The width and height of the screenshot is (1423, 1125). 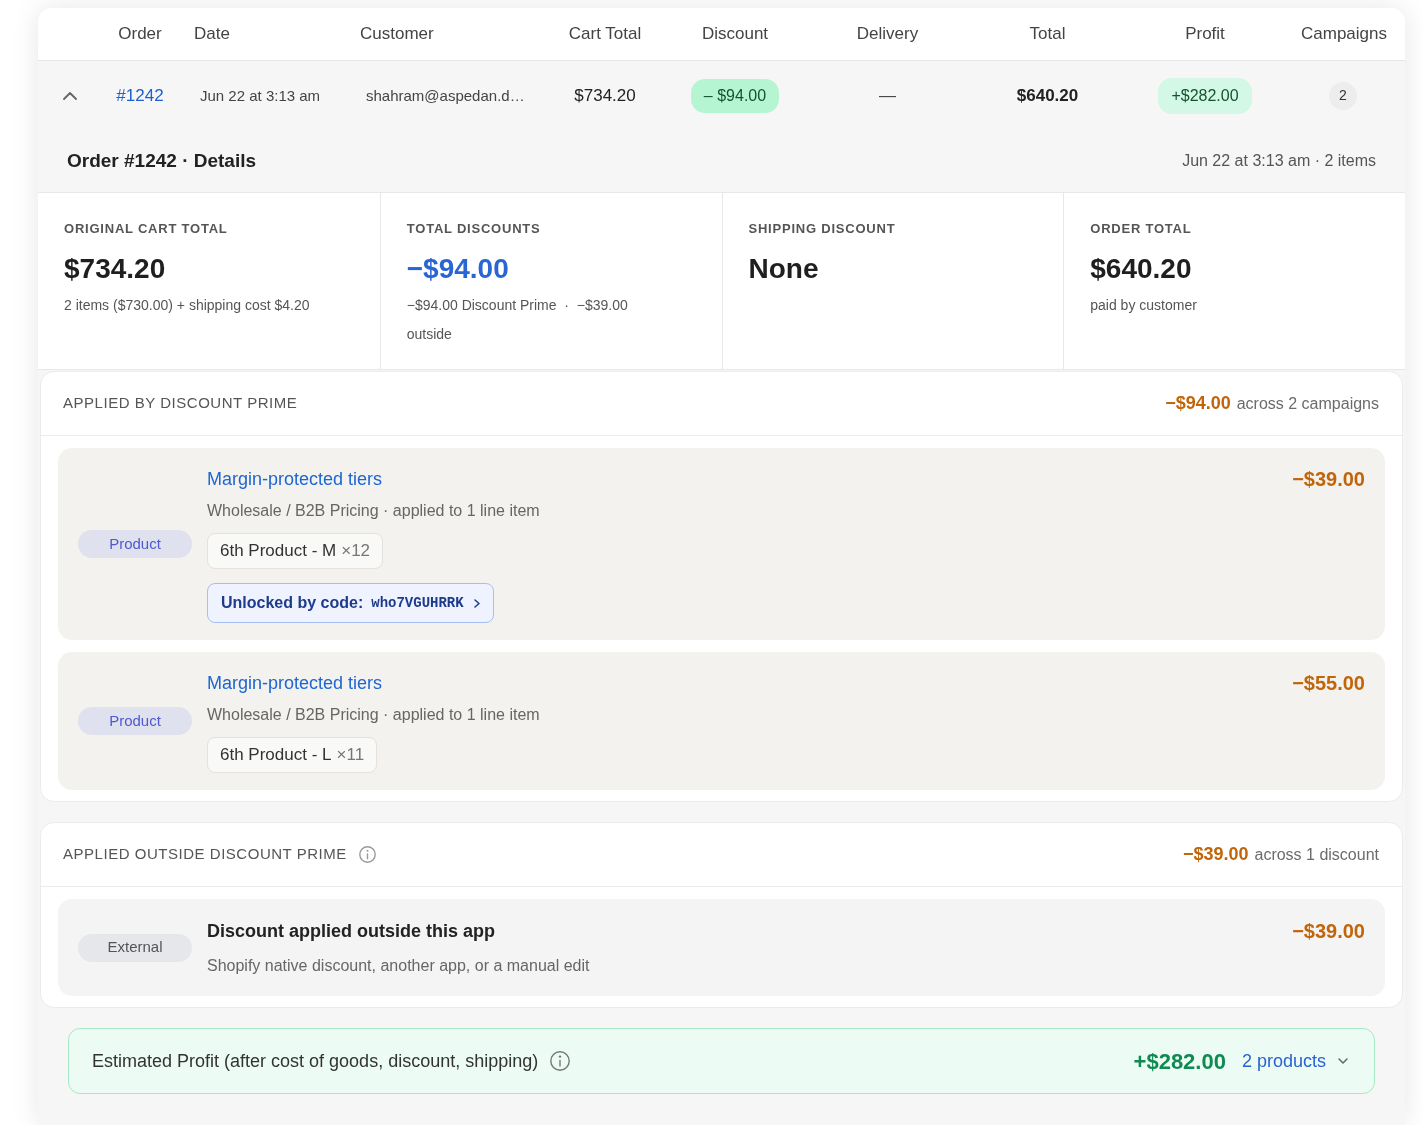 What do you see at coordinates (517, 320) in the screenshot?
I see `stat-note: −$94.00 Discount Prime · −$39.00 outside` at bounding box center [517, 320].